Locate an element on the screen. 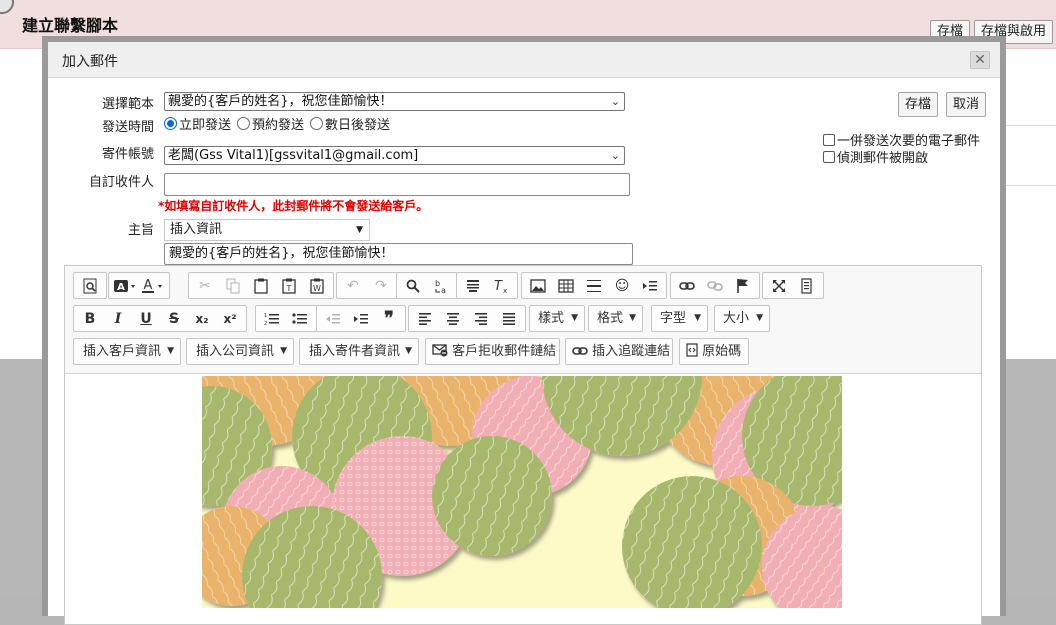  insert-info-dropdown: 插入資訊 ▼ is located at coordinates (267, 230).